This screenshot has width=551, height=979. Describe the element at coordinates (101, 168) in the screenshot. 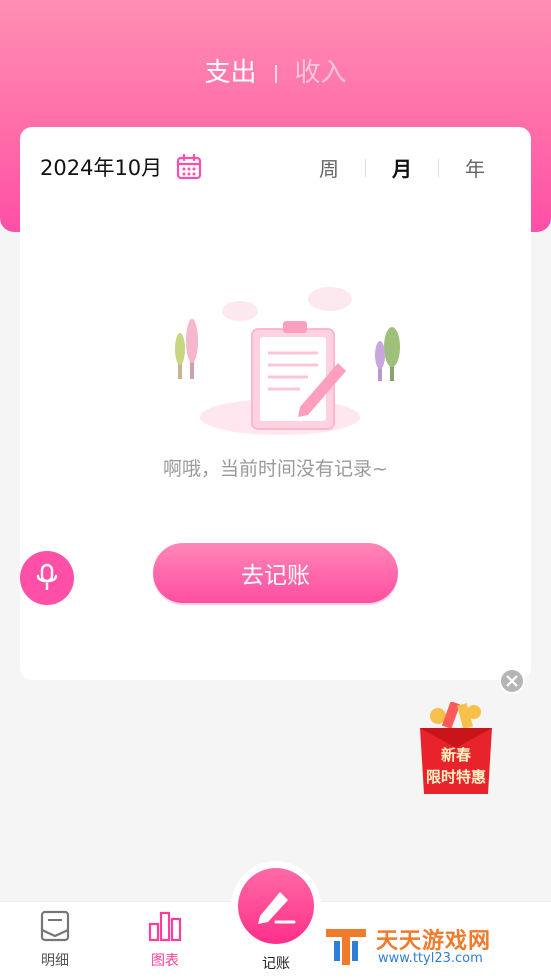

I see `current-date: 2024年10月` at that location.